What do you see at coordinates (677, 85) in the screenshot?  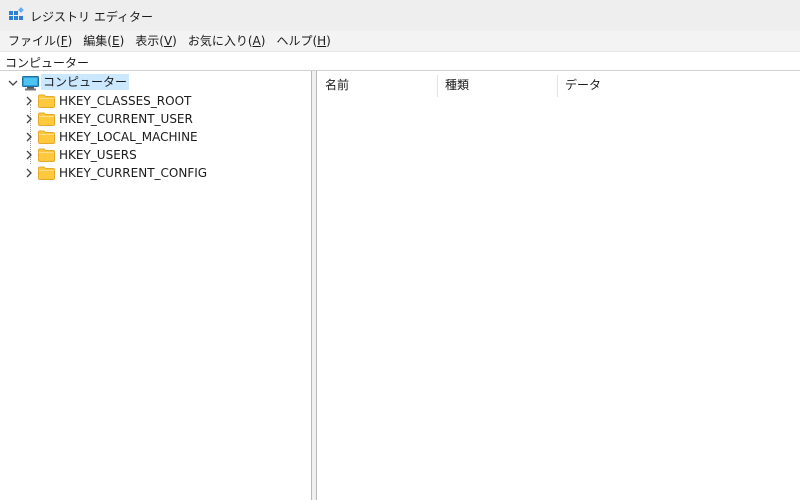 I see `column-header-data: データ` at bounding box center [677, 85].